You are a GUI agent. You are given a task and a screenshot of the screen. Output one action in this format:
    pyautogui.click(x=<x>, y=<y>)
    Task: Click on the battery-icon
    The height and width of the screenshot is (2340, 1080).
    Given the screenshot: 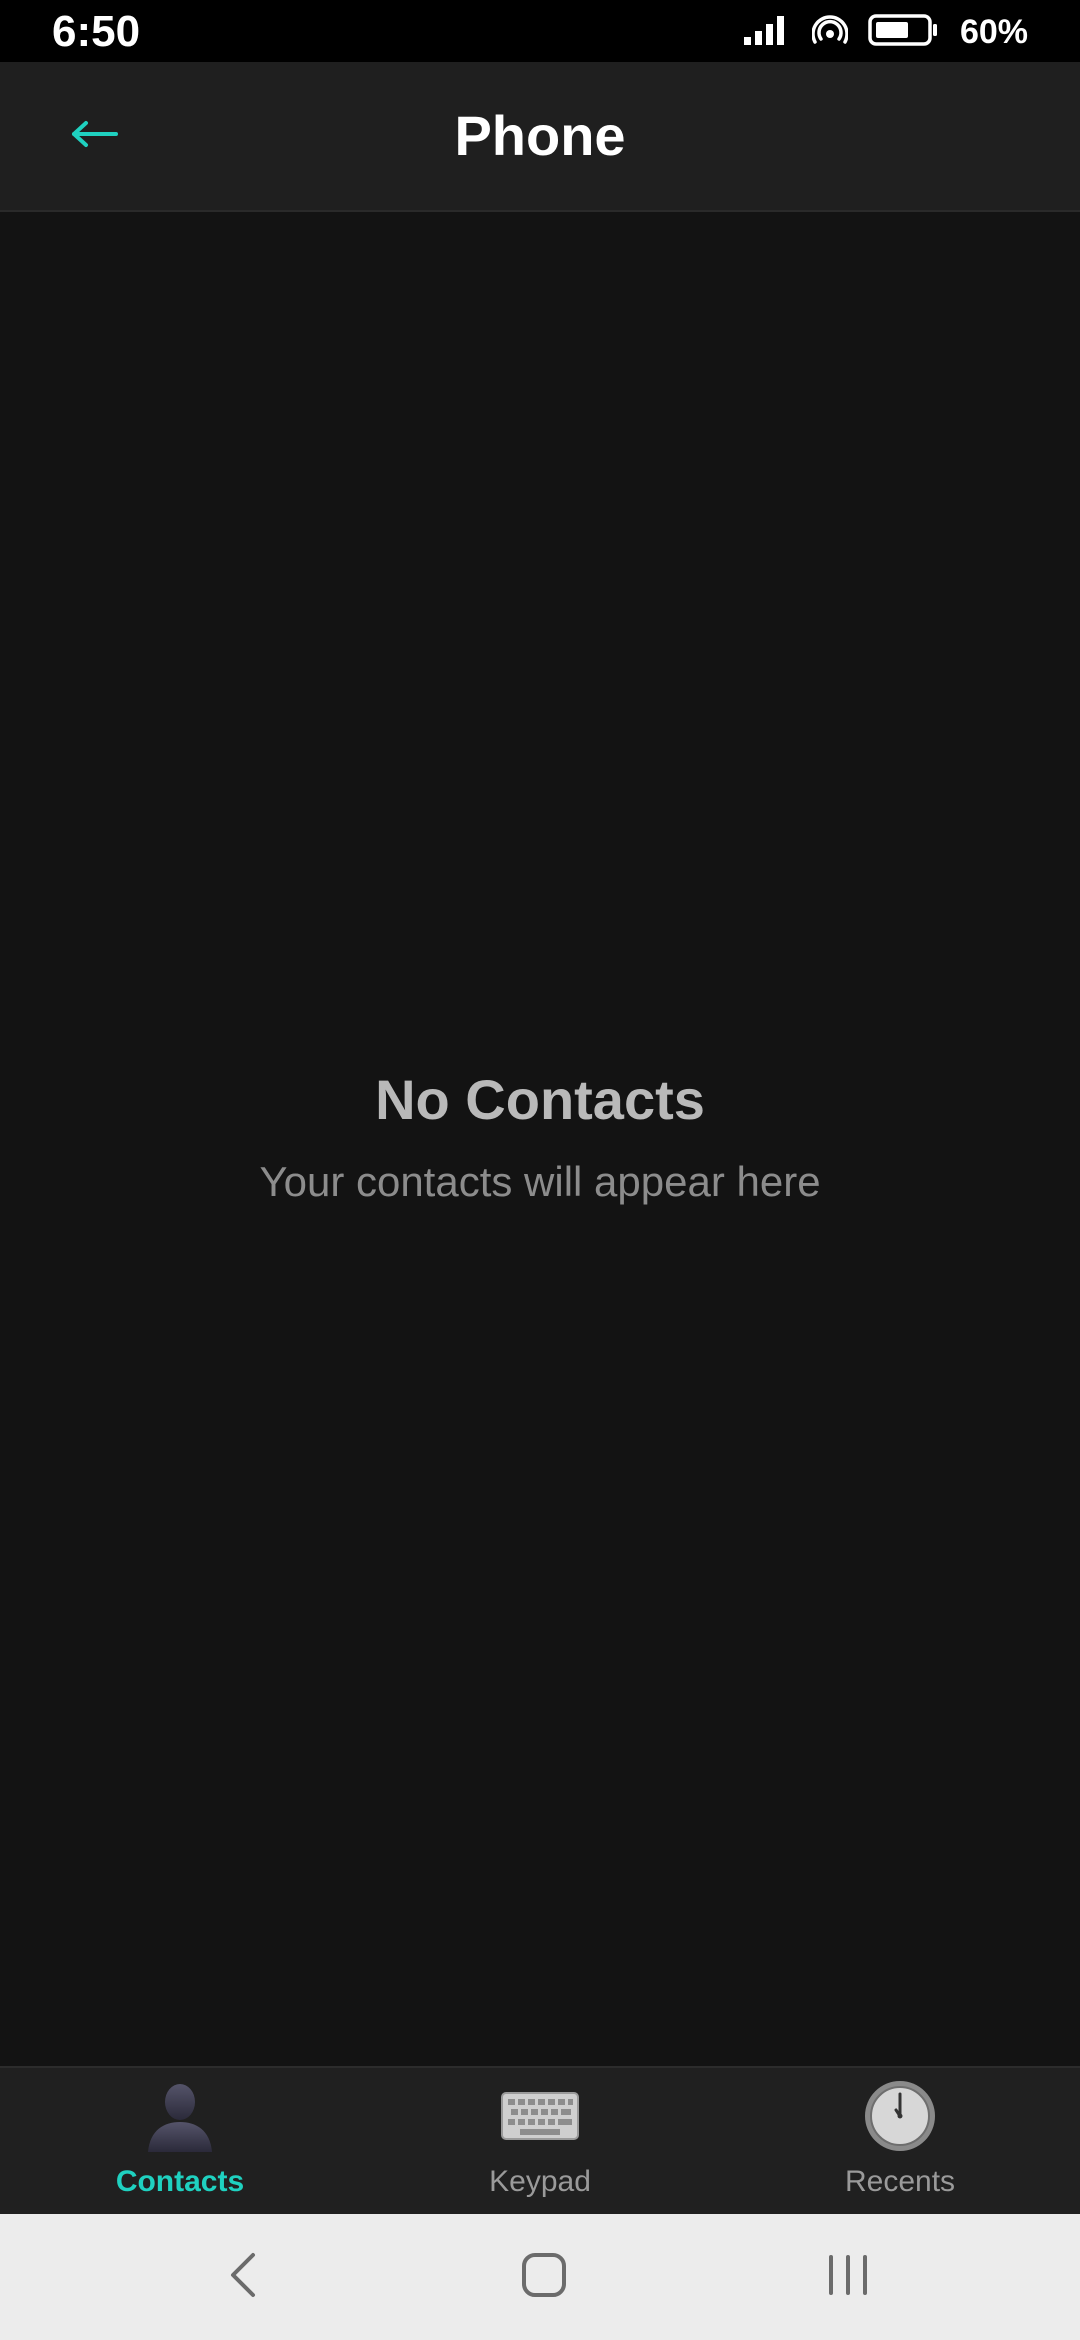 What is the action you would take?
    pyautogui.click(x=904, y=32)
    